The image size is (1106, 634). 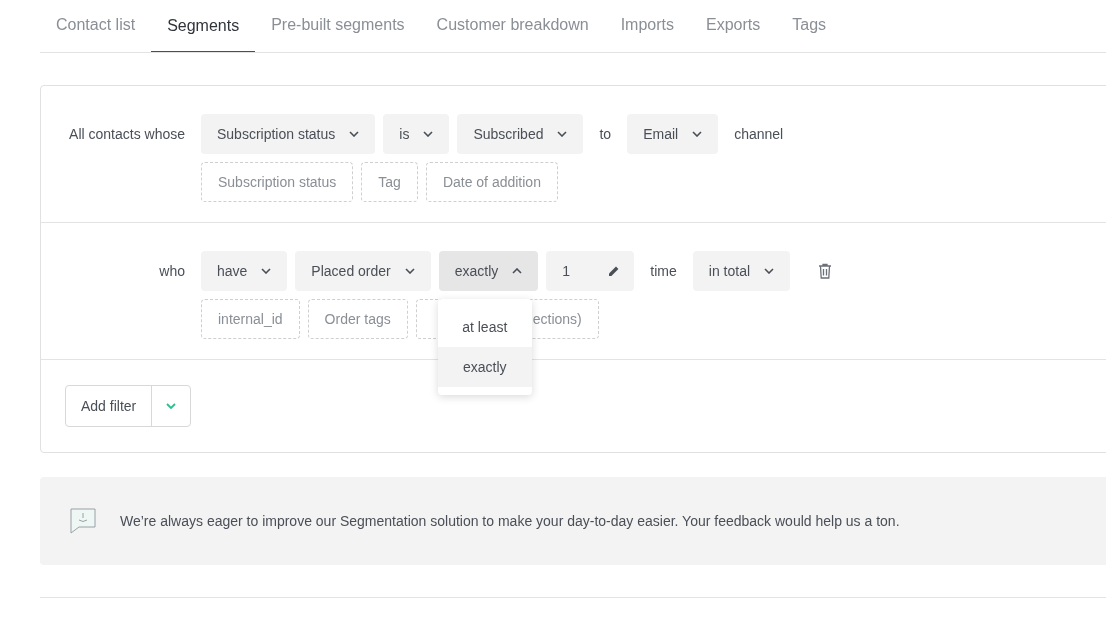 I want to click on feedback-text: We’re always eager to improve our Segmentation solution to make your day-to-day easier. Your feedback would help us a ton., so click(x=510, y=521).